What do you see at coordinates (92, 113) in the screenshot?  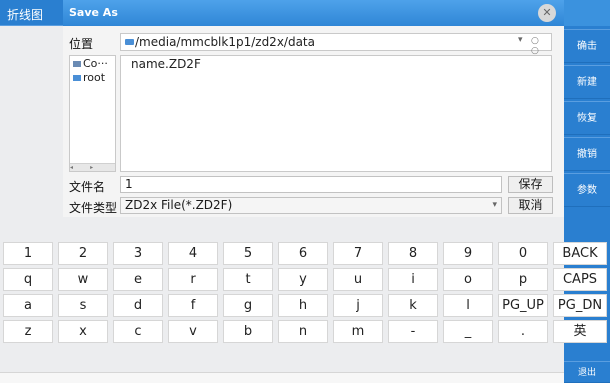 I see `folder-tree: Co··· root ◂ ▸` at bounding box center [92, 113].